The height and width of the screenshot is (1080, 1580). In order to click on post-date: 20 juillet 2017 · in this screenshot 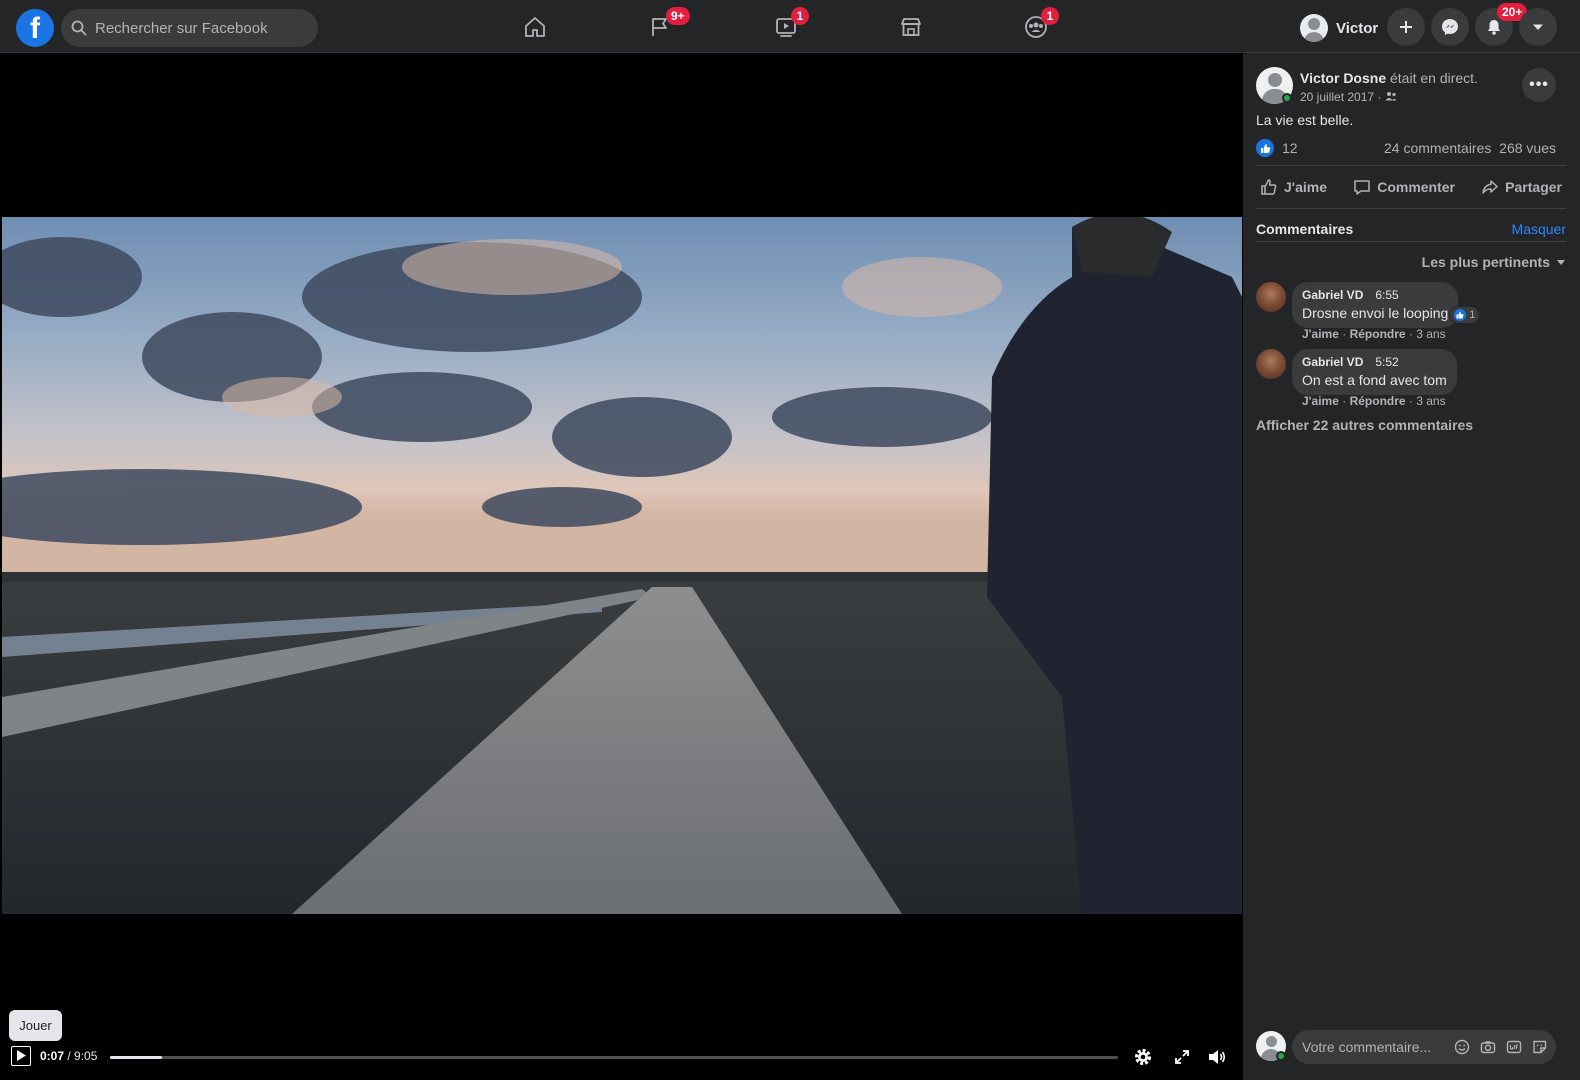, I will do `click(1348, 97)`.